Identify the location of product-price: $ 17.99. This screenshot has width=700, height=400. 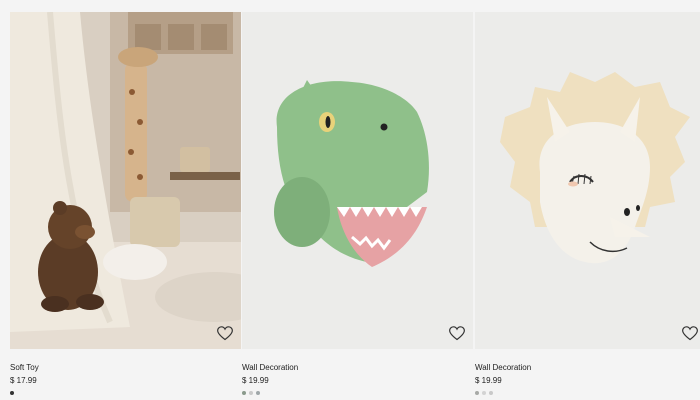
(23, 380).